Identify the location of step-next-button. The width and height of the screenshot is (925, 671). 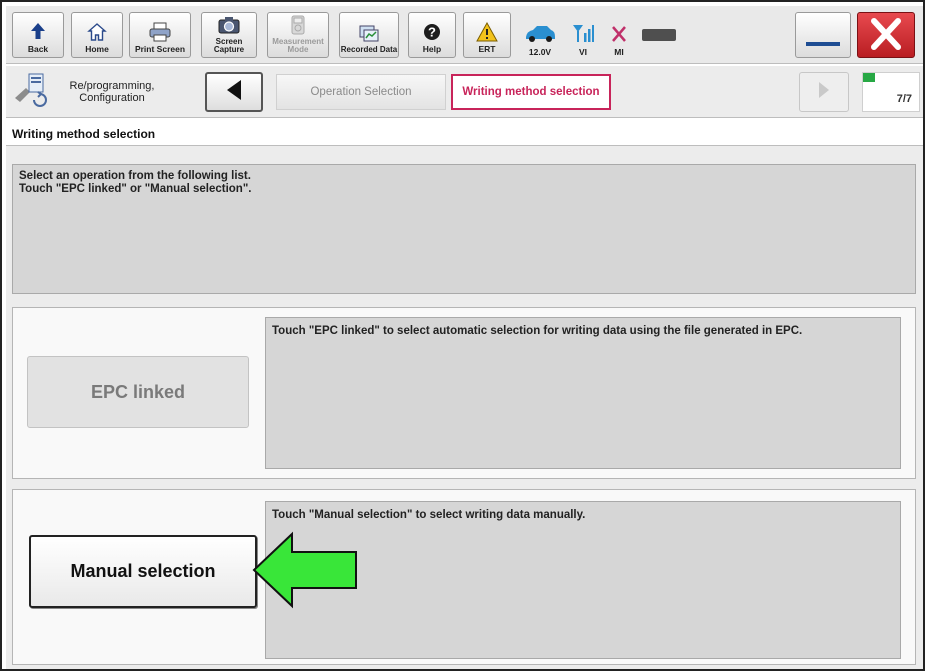
(824, 92).